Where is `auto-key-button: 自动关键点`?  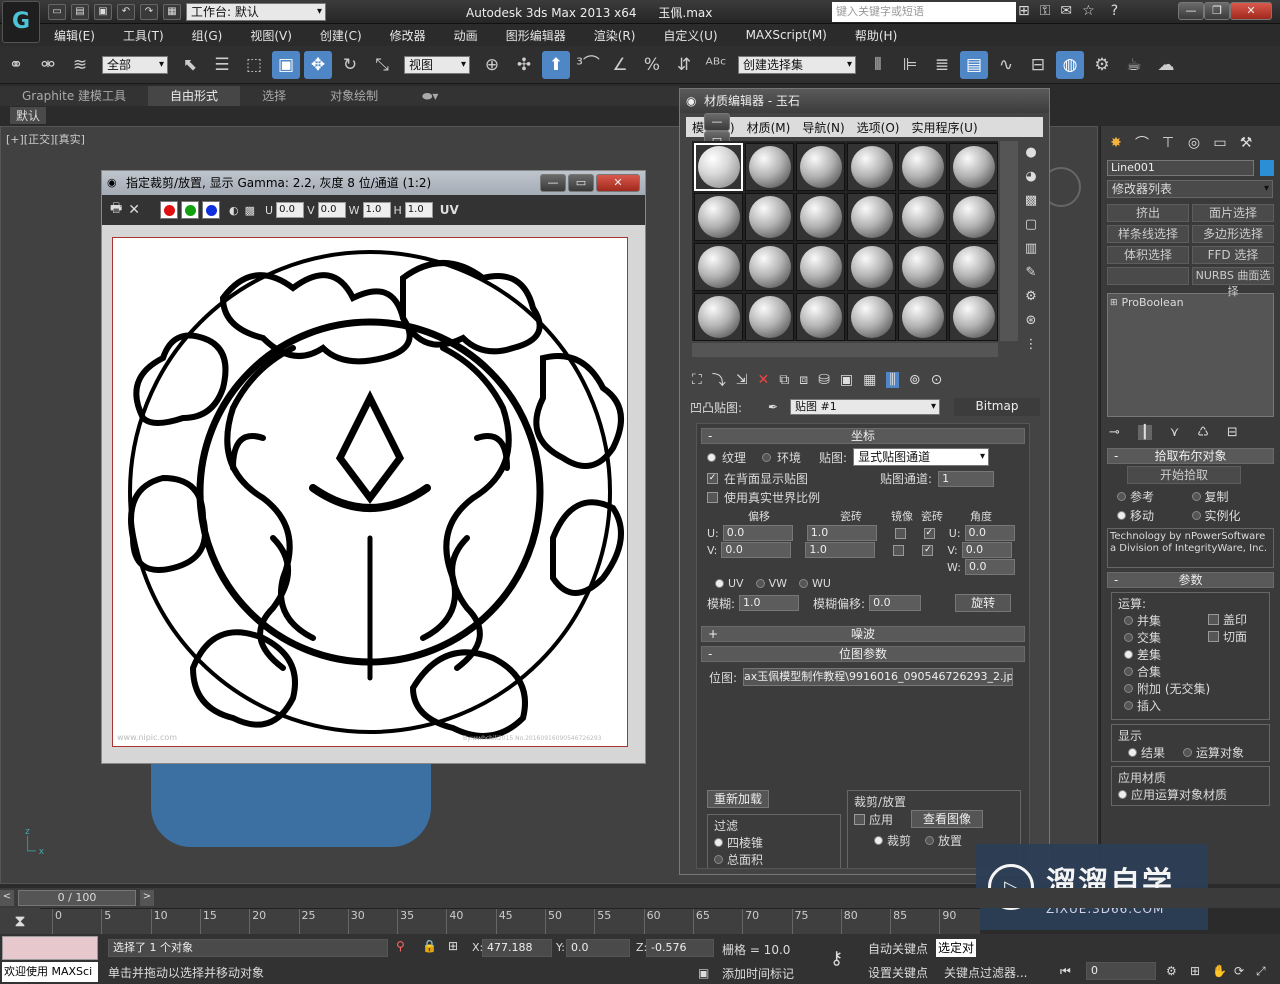
auto-key-button: 自动关键点 is located at coordinates (898, 948).